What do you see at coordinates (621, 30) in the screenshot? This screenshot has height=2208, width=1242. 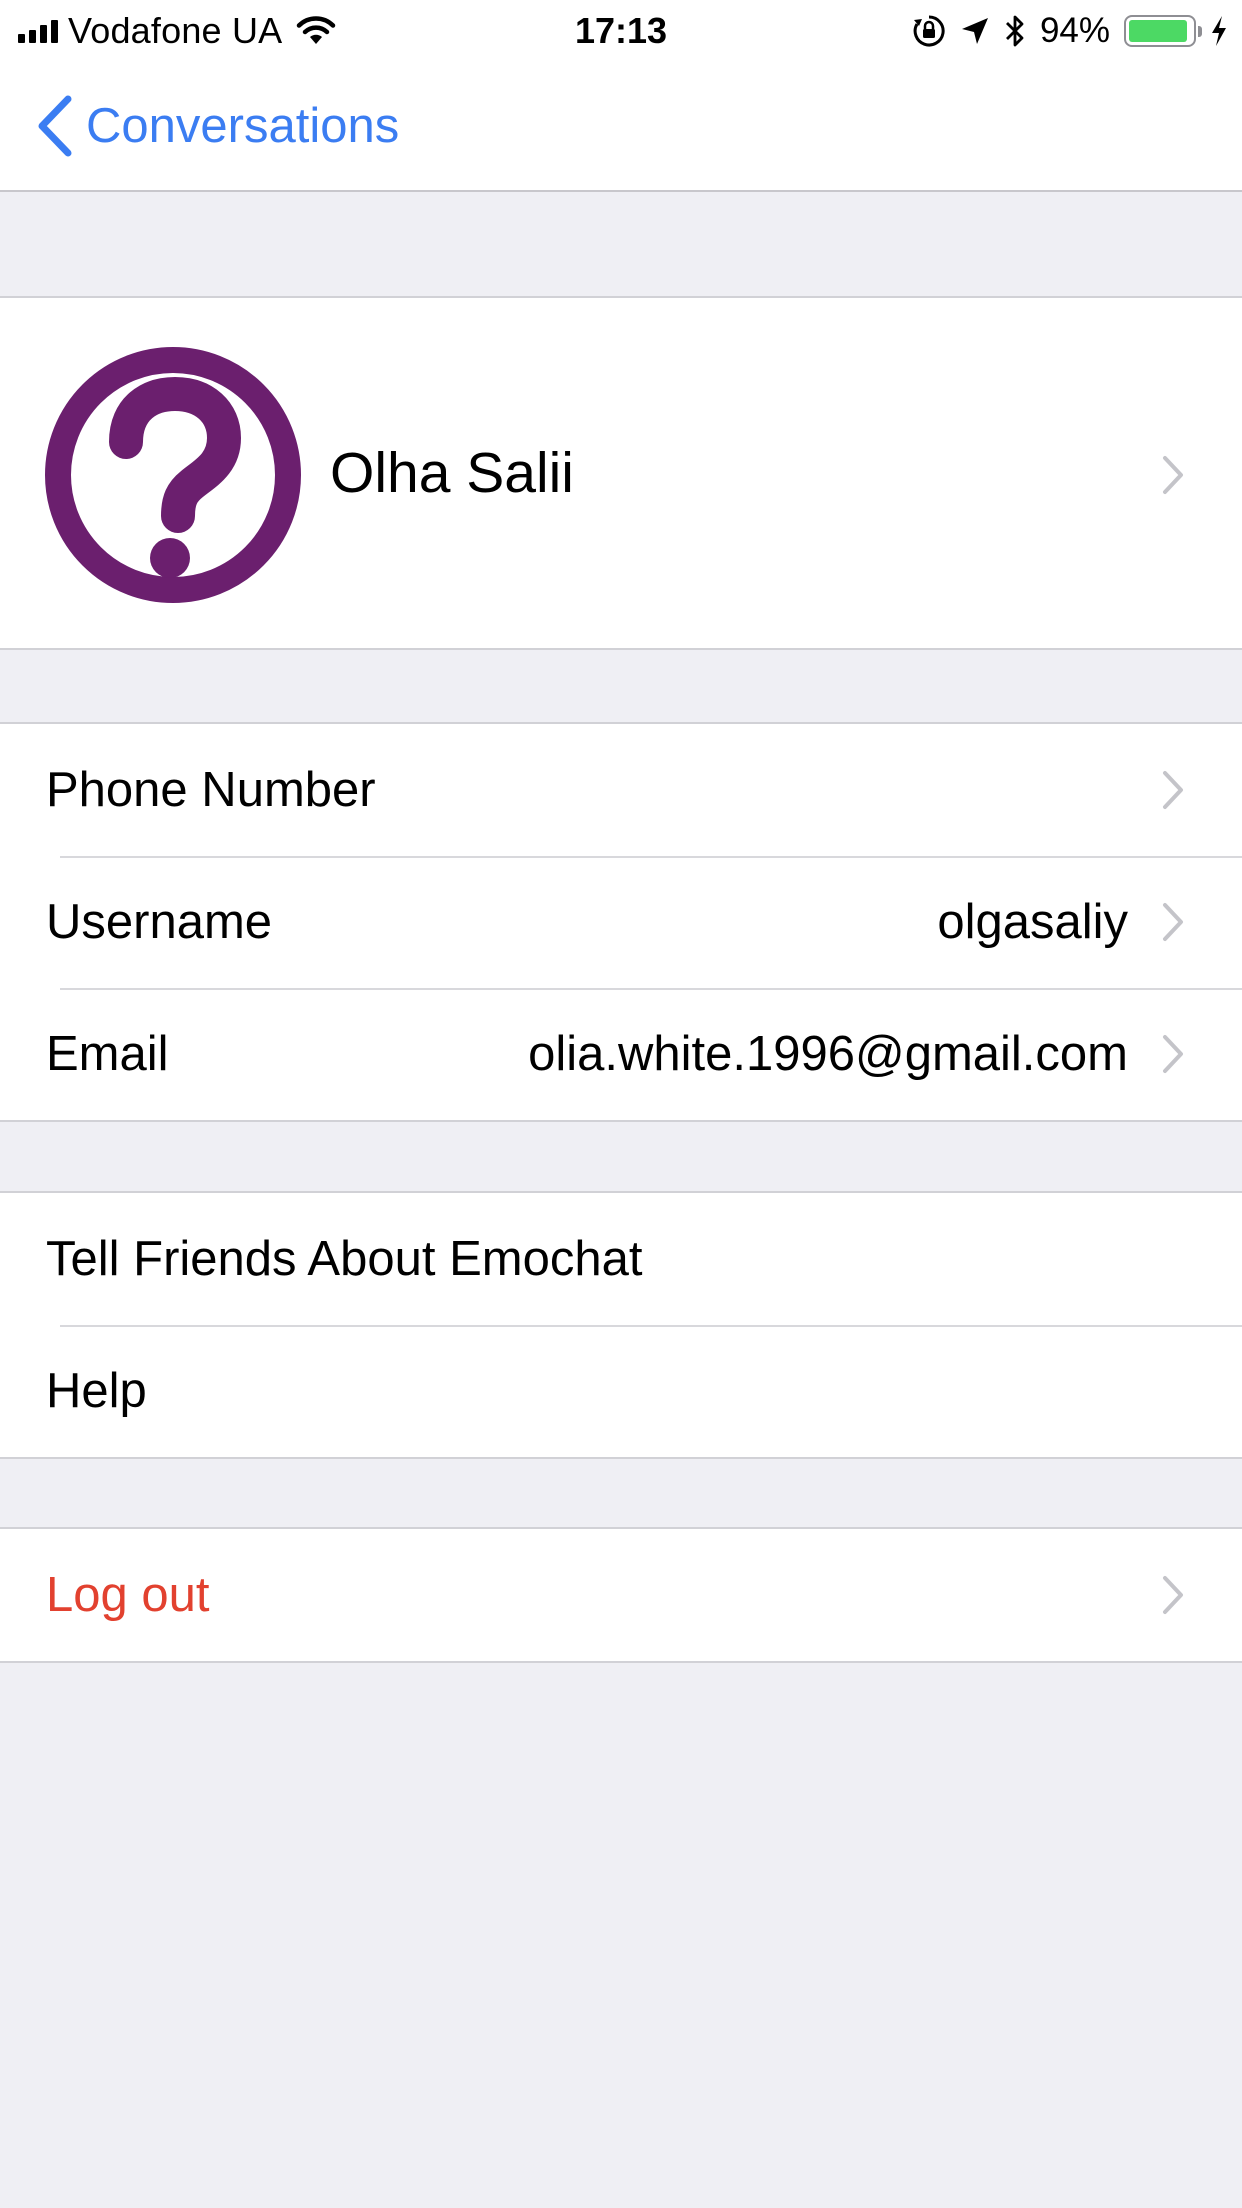 I see `status-bar: Vodafone UA 17:13 94%` at bounding box center [621, 30].